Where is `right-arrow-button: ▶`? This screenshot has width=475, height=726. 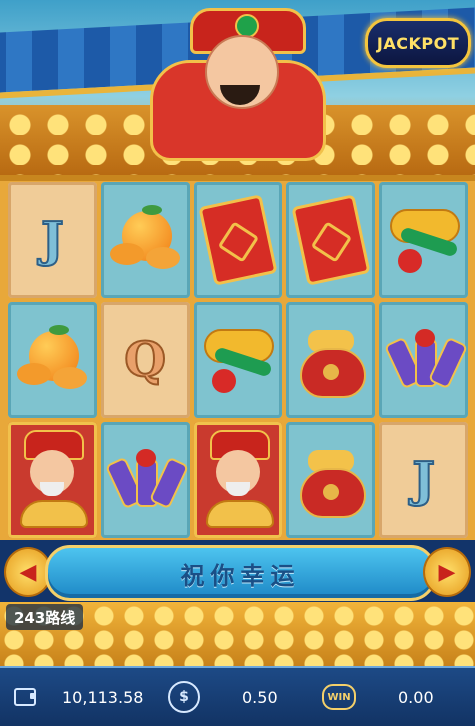
right-arrow-button: ▶ is located at coordinates (447, 572).